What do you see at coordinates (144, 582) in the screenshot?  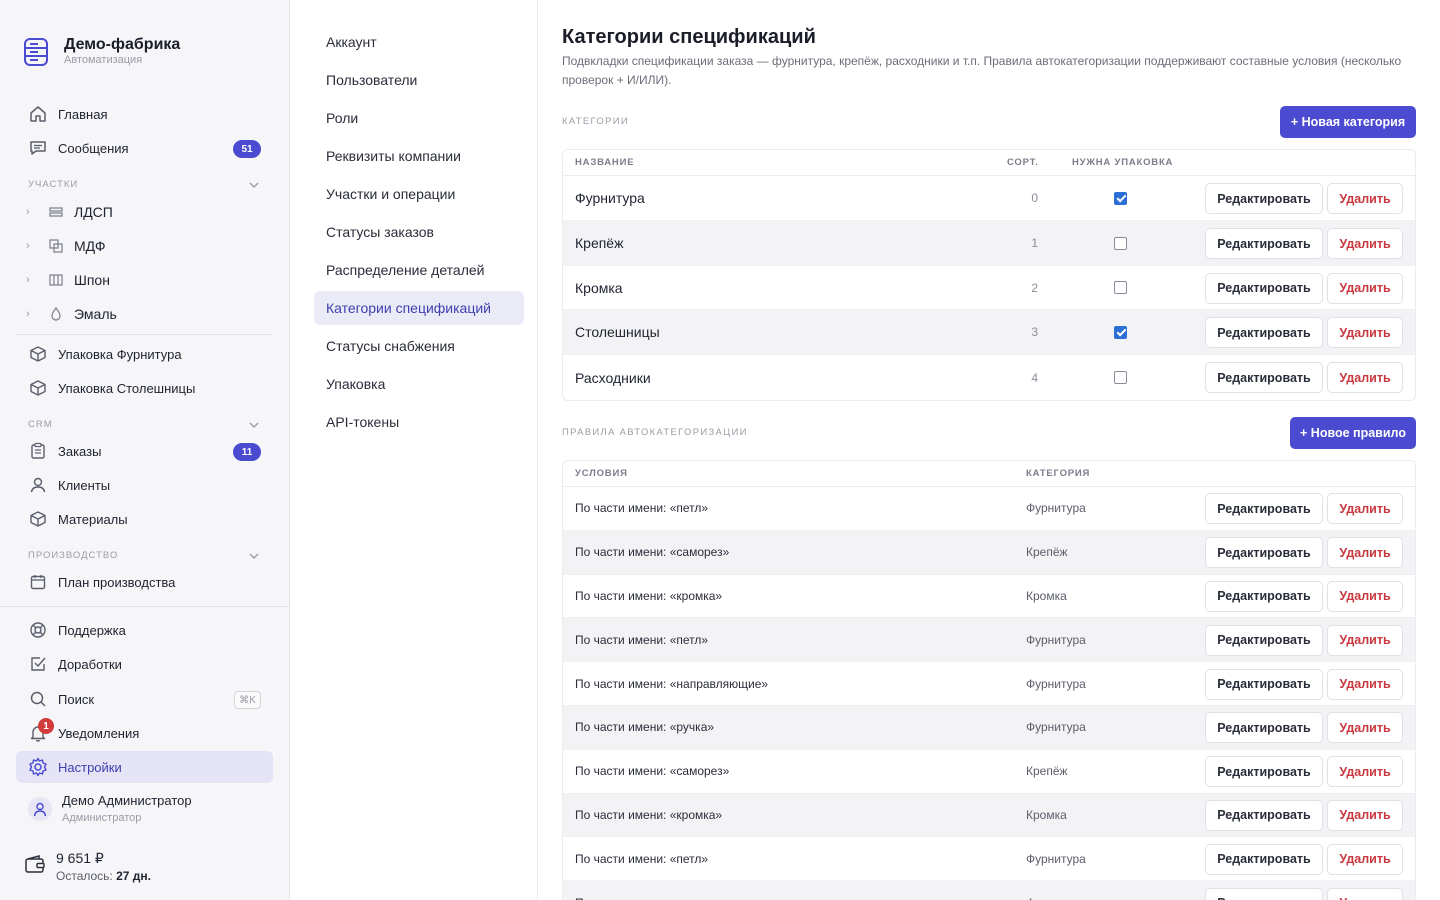 I see `sidebar-item-production-plan: План производства` at bounding box center [144, 582].